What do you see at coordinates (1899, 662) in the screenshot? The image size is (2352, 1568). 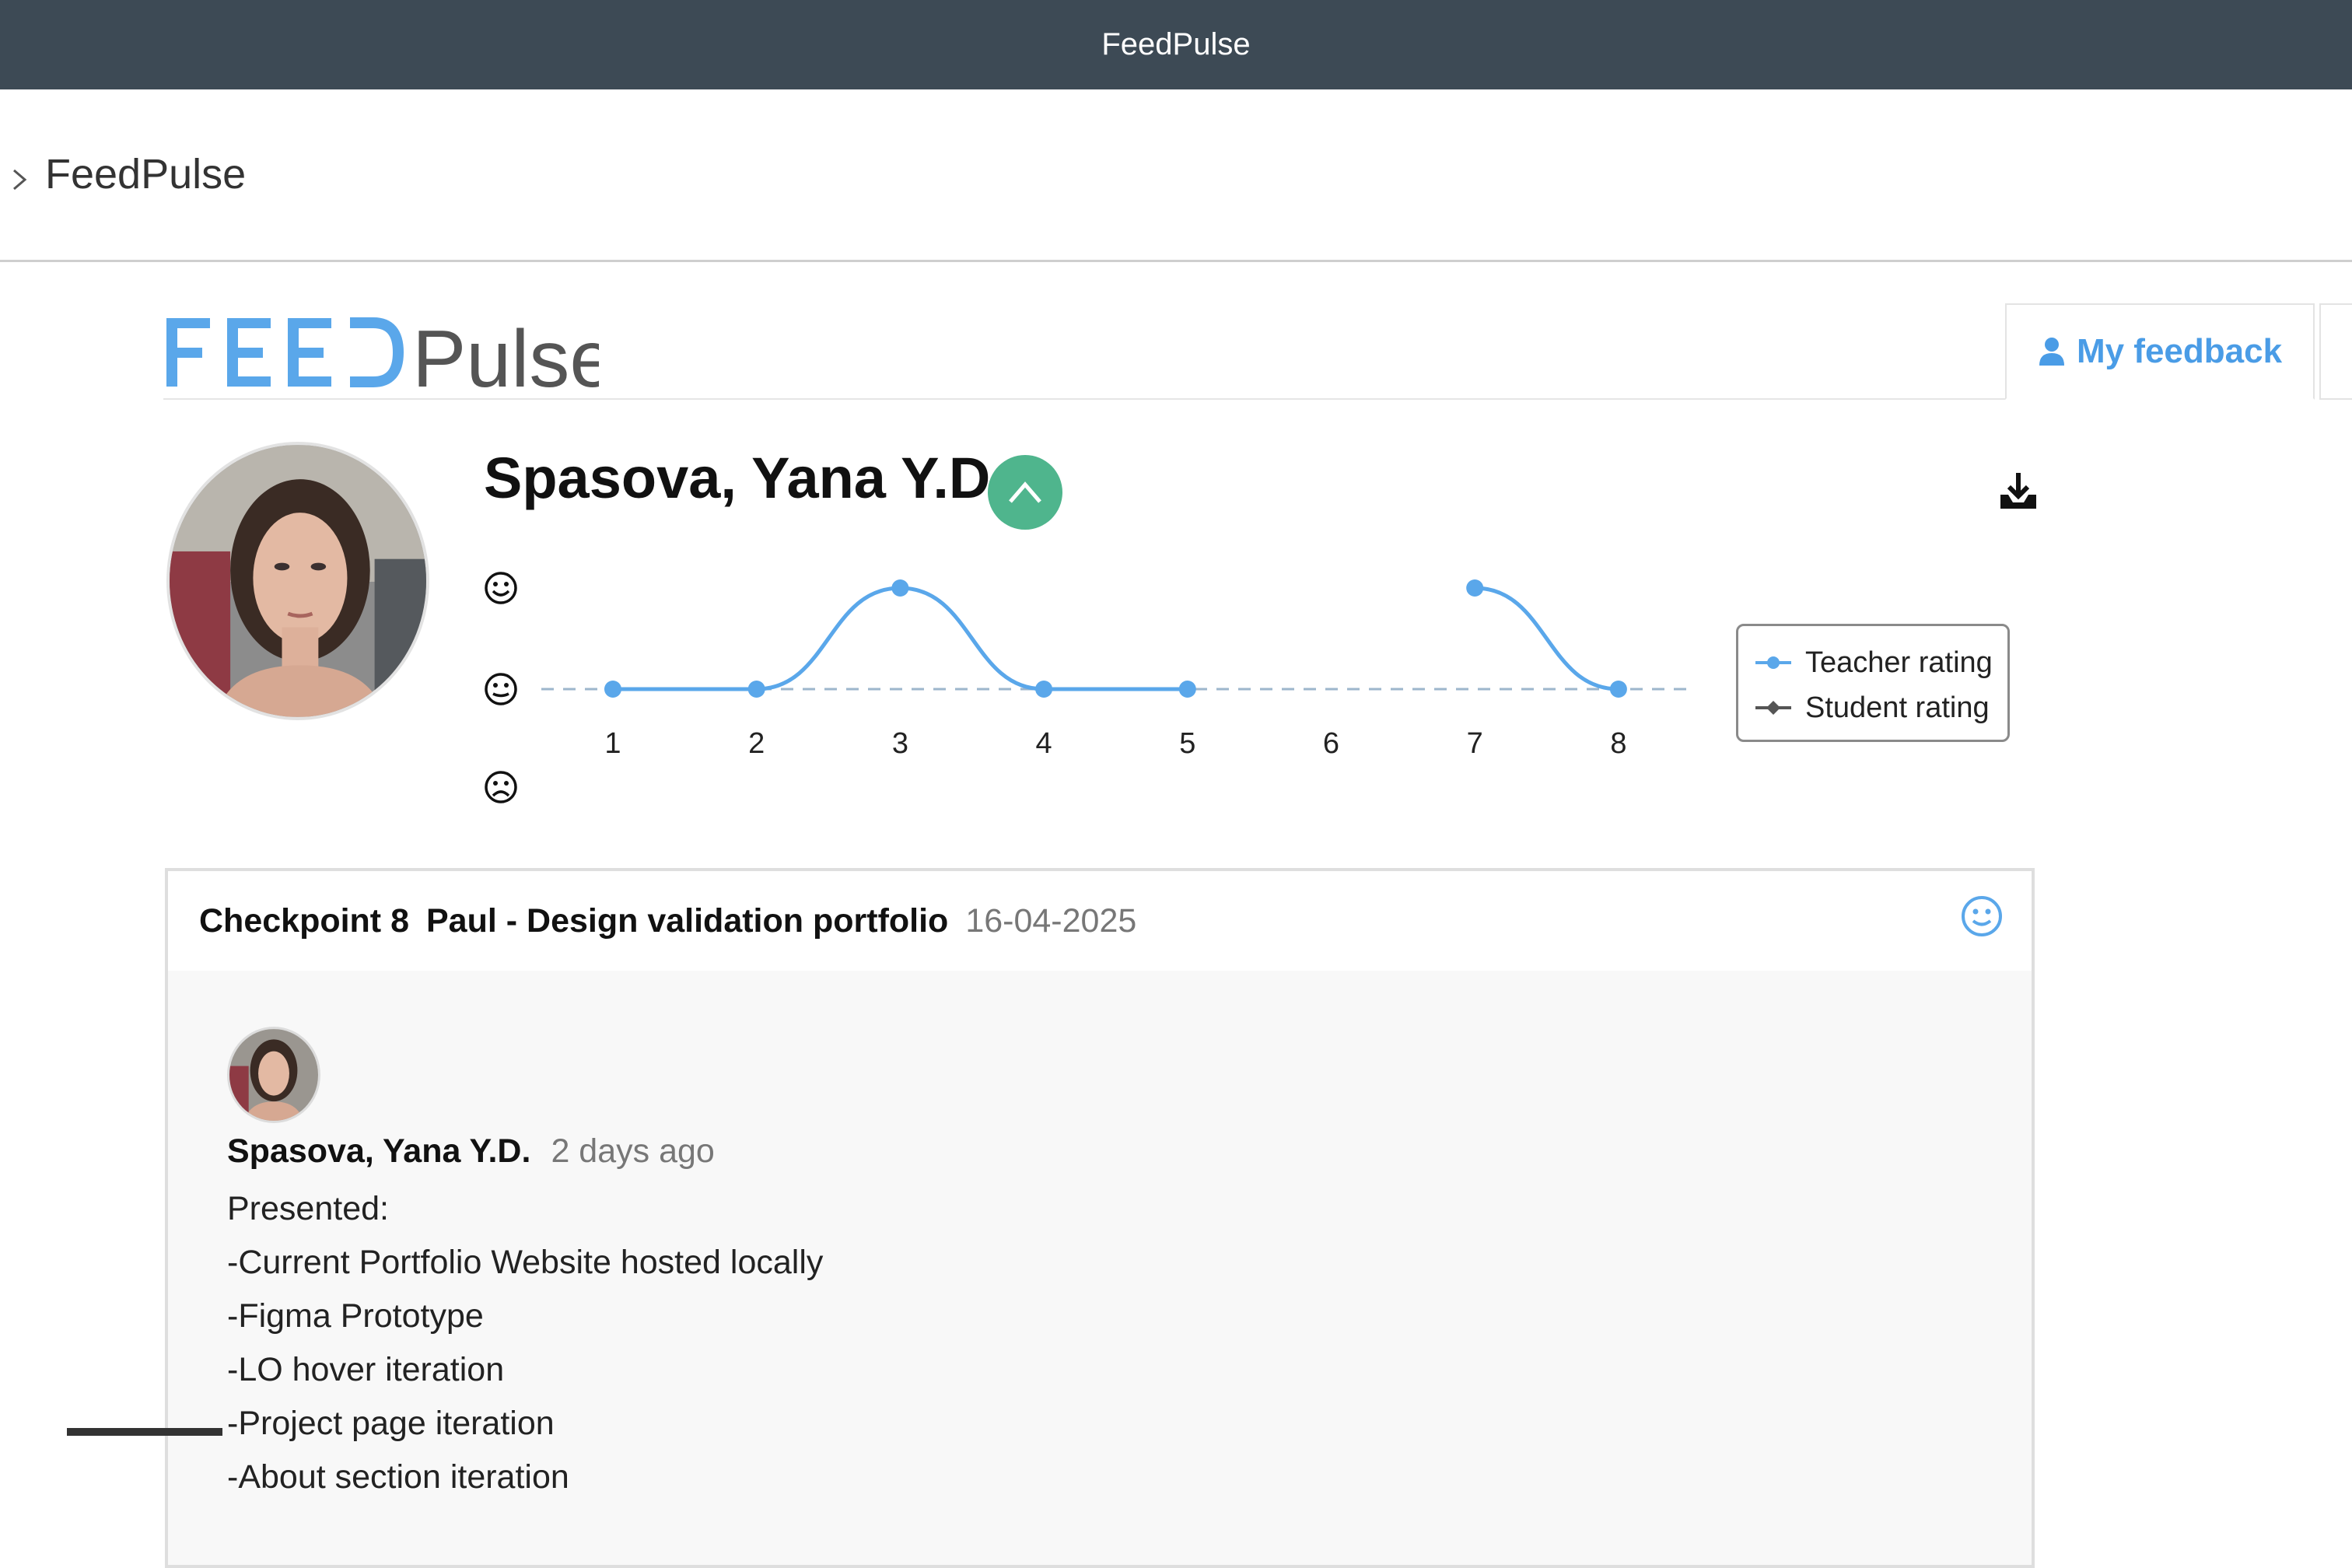 I see `legend-teacher-label: Teacher rating` at bounding box center [1899, 662].